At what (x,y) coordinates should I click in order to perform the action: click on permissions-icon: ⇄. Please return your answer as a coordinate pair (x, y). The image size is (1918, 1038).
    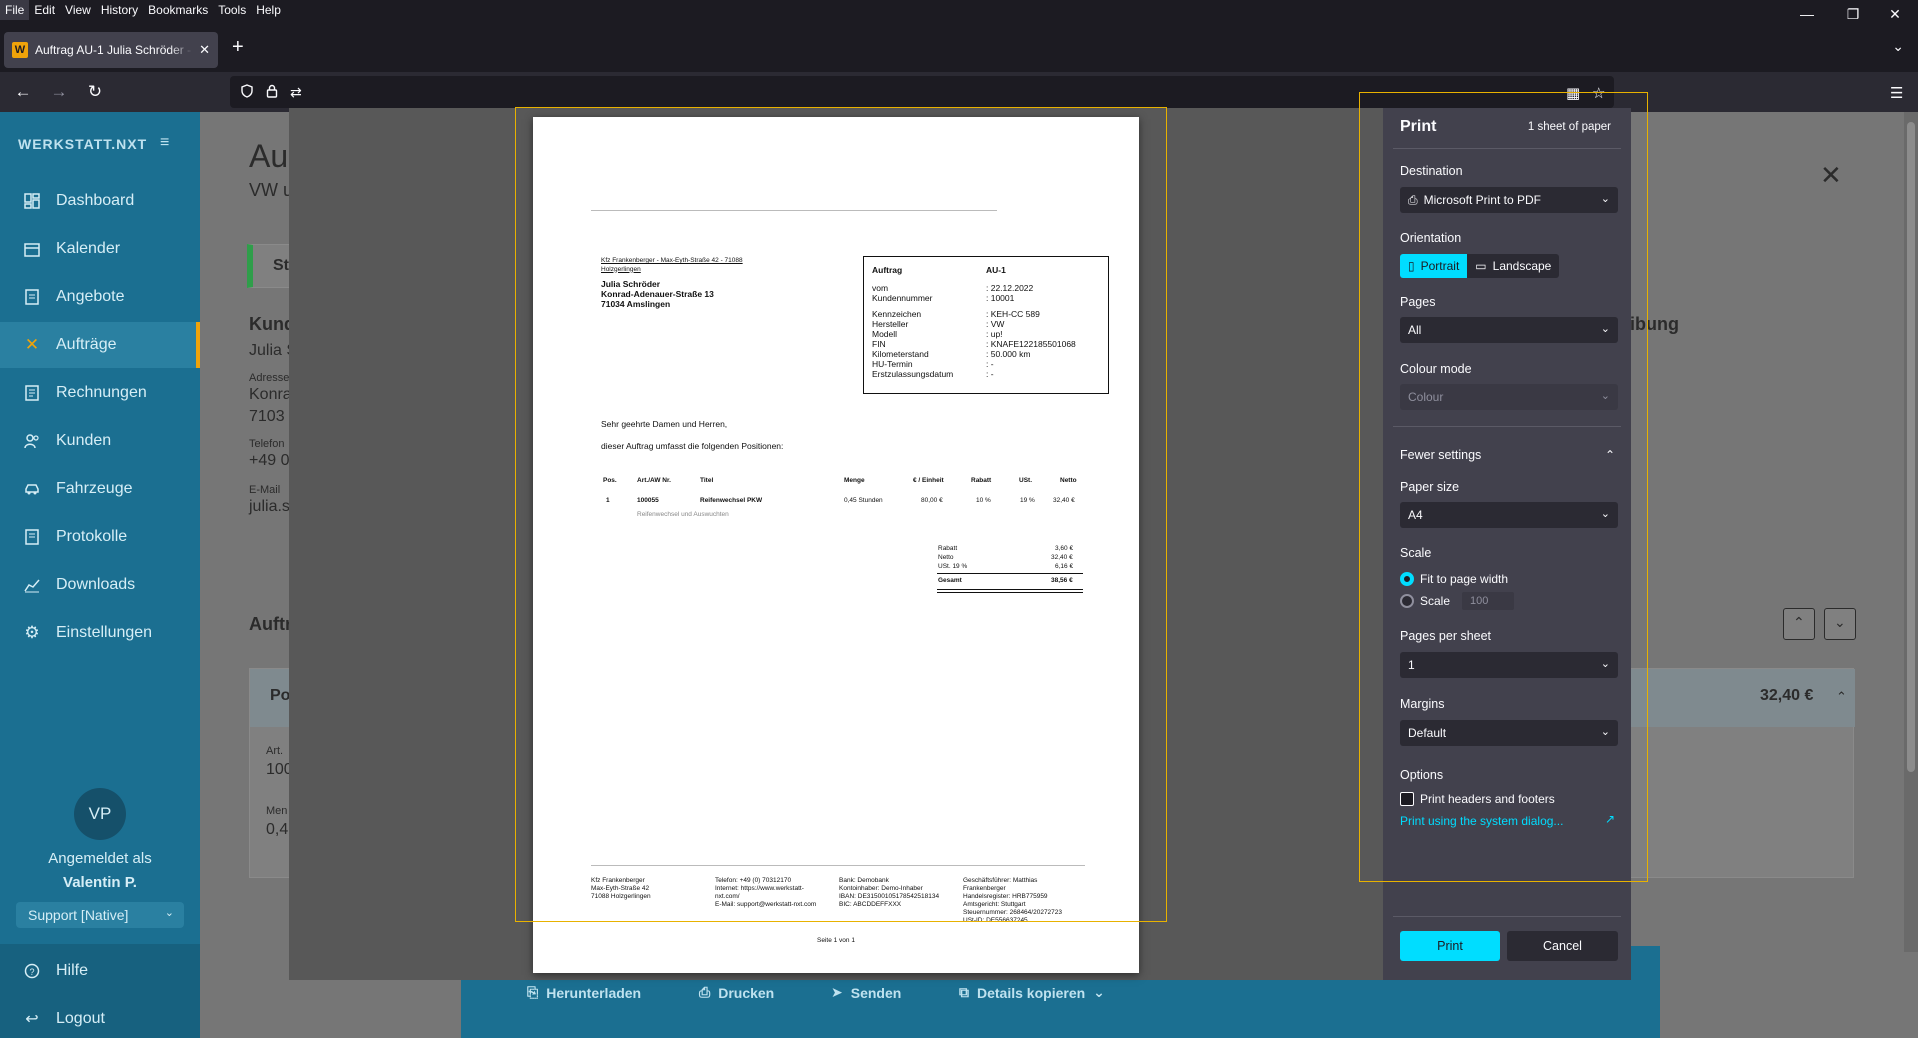
    Looking at the image, I should click on (296, 92).